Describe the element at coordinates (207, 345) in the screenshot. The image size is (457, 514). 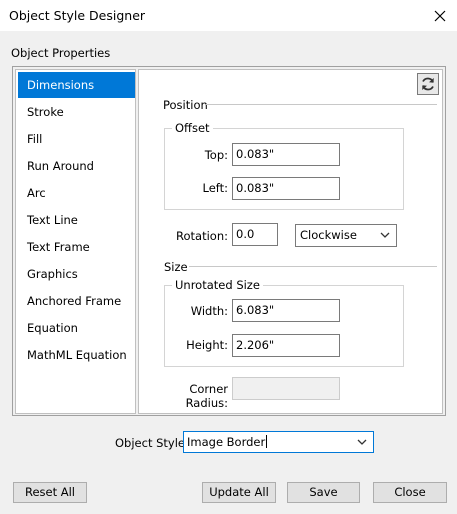
I see `height-label: Height:` at that location.